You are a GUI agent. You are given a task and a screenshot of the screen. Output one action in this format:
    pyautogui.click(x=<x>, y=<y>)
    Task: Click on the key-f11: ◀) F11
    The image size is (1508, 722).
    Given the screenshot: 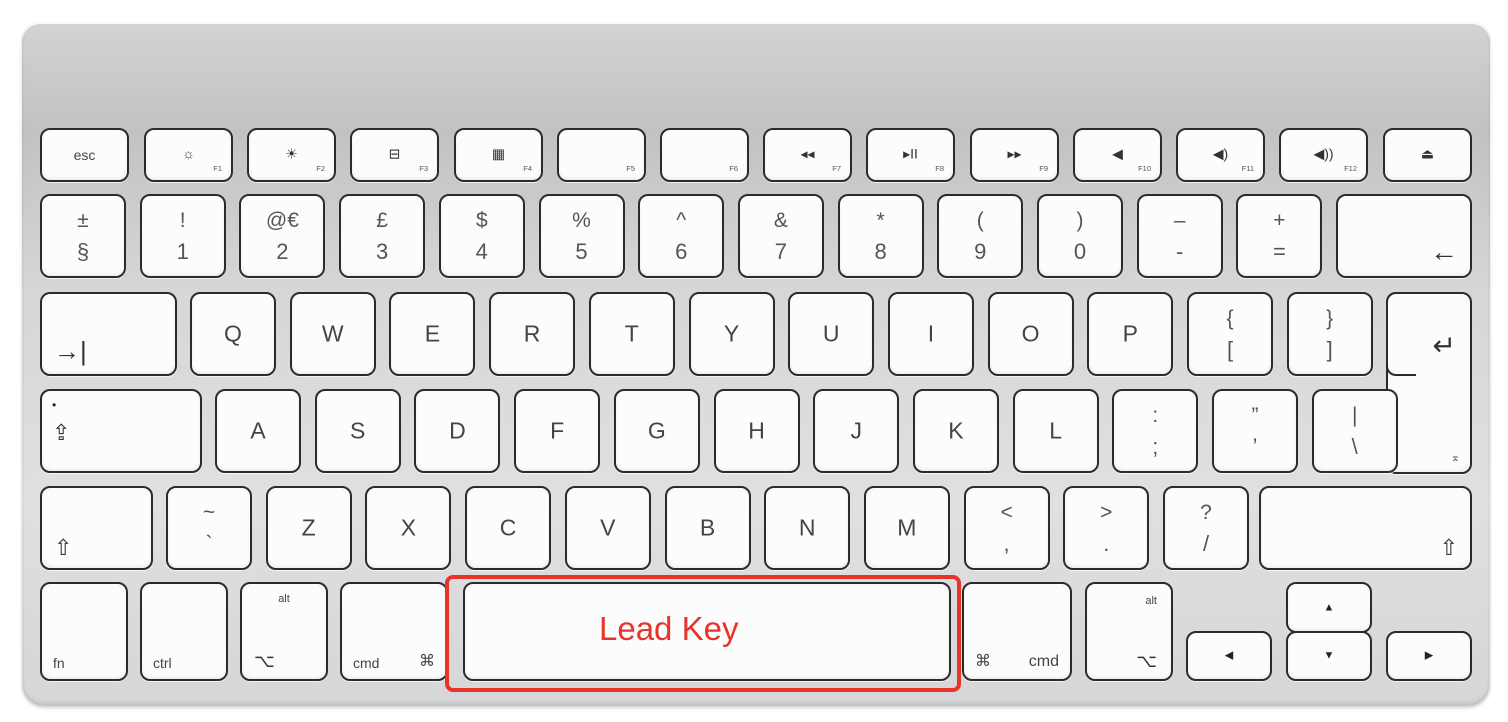 What is the action you would take?
    pyautogui.click(x=1220, y=155)
    